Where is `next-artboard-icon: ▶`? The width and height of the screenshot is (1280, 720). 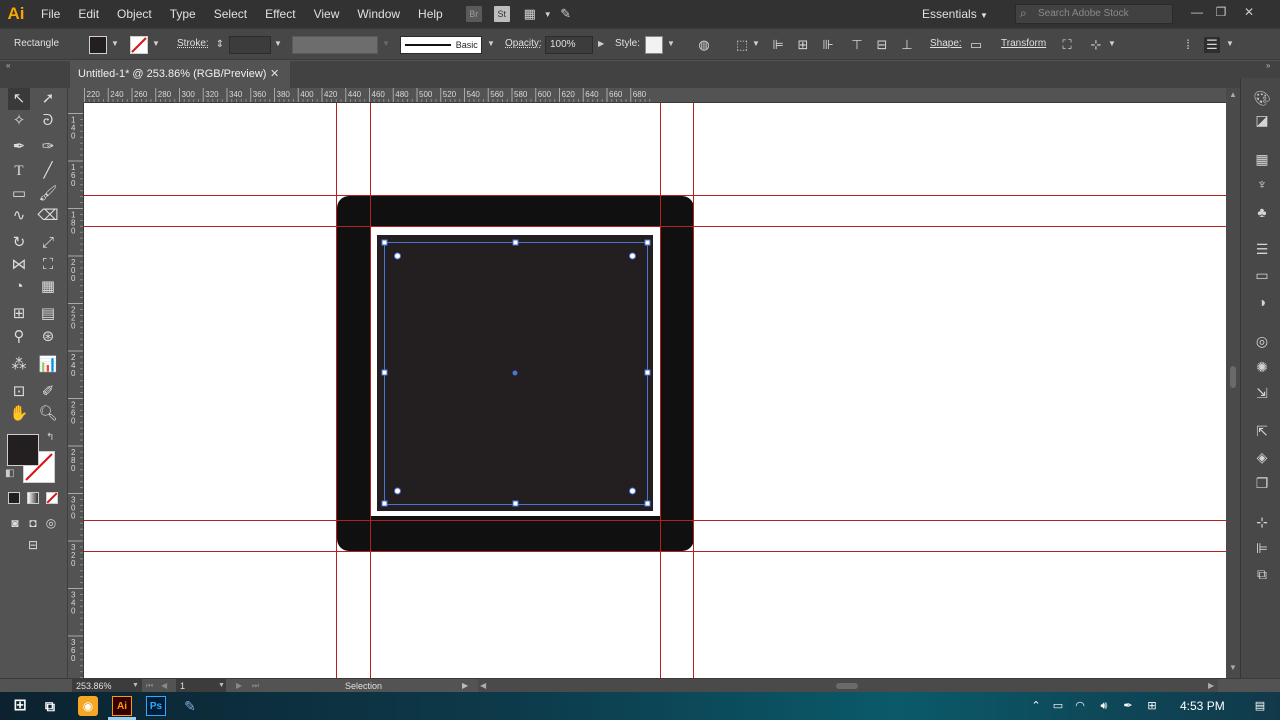
next-artboard-icon: ▶ is located at coordinates (239, 686).